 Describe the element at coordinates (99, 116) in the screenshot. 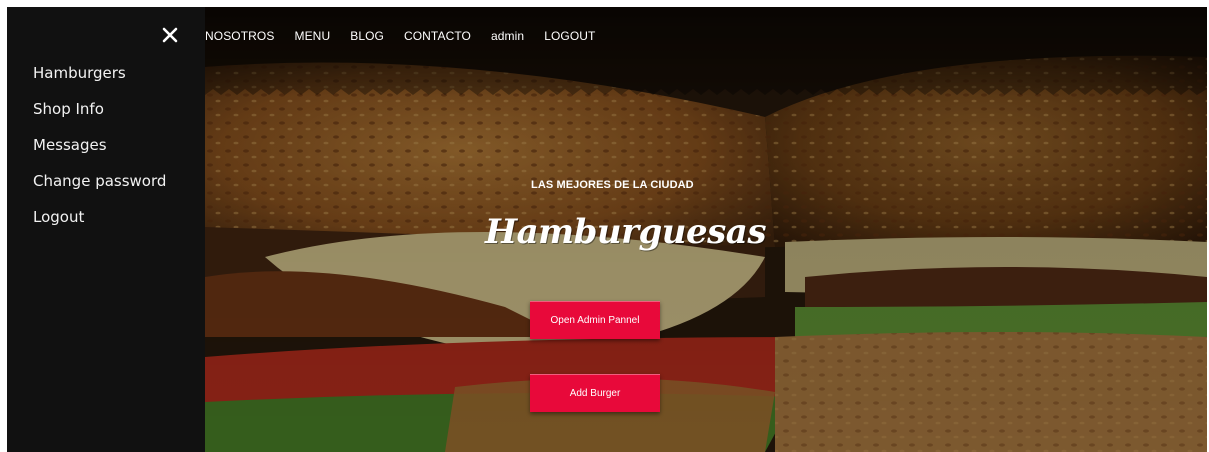

I see `sidebar-item-shop-info: Shop Info` at that location.